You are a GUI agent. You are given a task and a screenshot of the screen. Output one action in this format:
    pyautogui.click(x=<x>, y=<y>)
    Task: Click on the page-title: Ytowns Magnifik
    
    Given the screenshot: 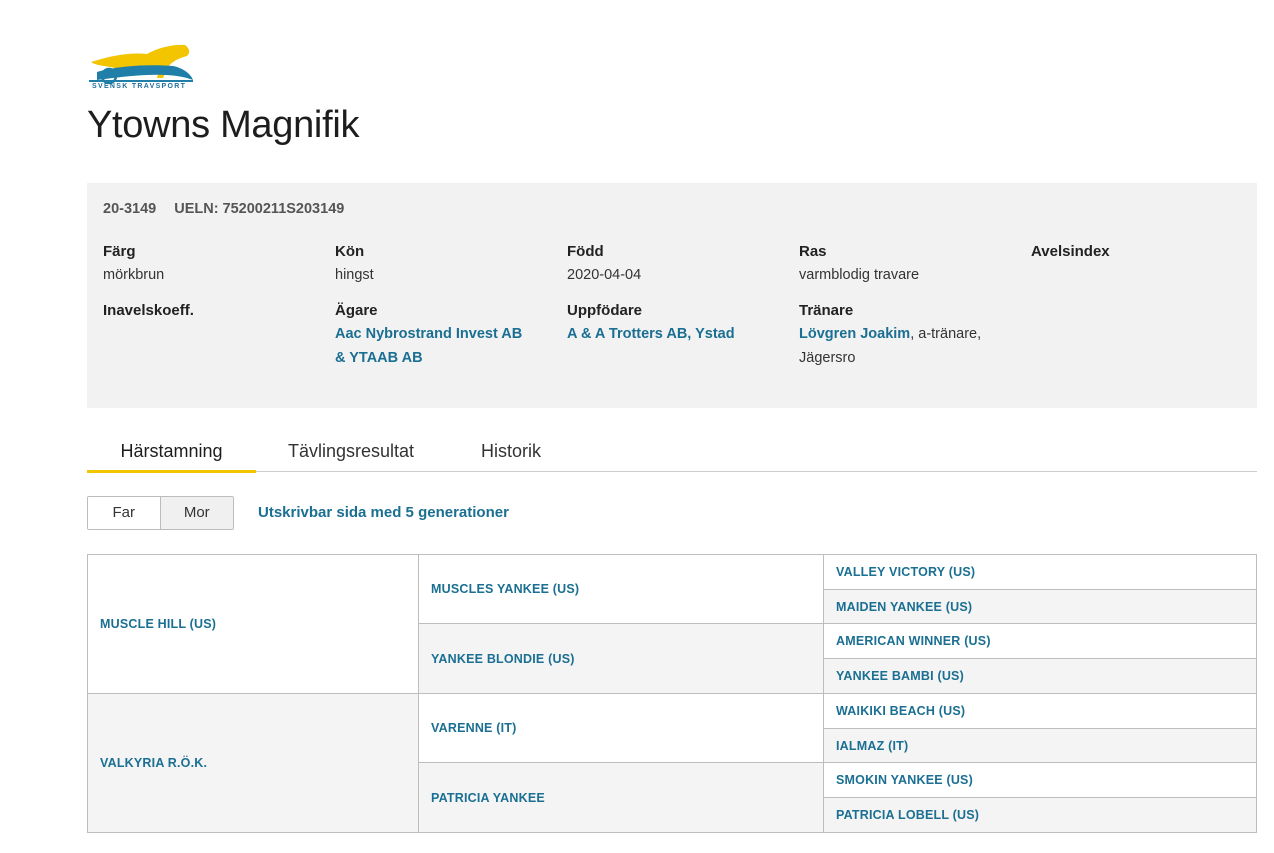 What is the action you would take?
    pyautogui.click(x=223, y=125)
    